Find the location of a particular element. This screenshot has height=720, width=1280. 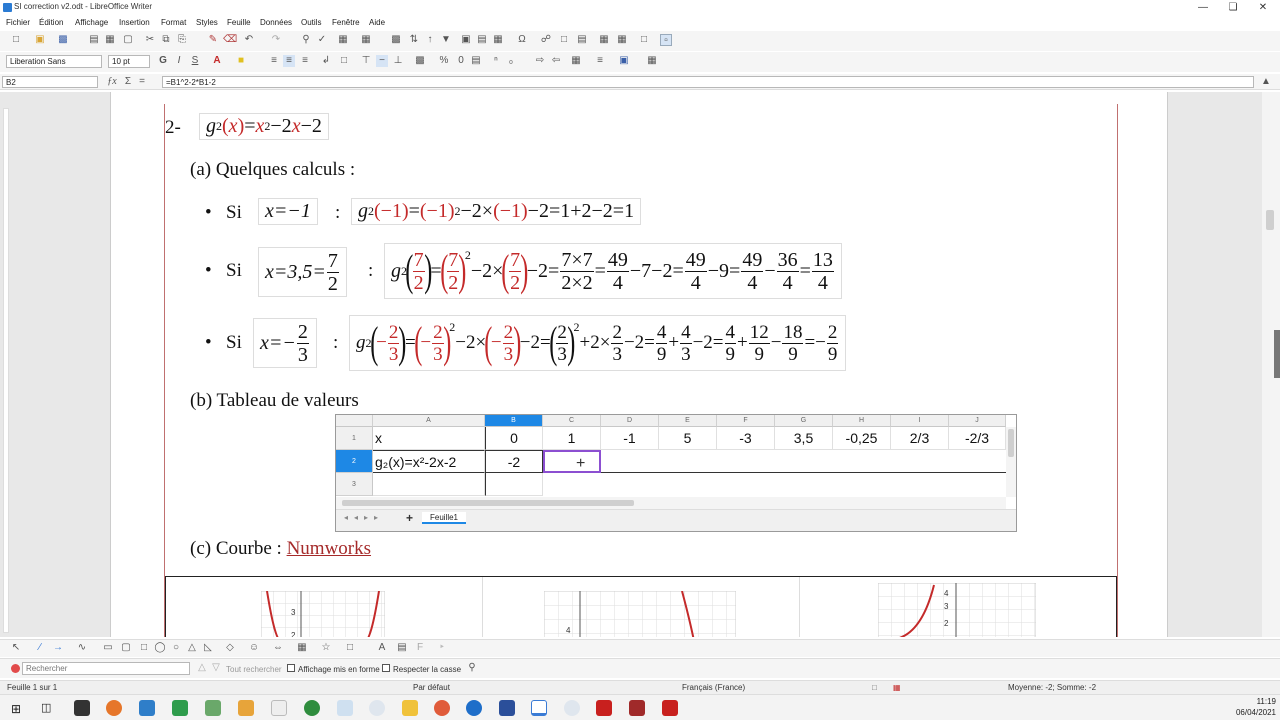

print-icon: ▦ is located at coordinates (110, 40).